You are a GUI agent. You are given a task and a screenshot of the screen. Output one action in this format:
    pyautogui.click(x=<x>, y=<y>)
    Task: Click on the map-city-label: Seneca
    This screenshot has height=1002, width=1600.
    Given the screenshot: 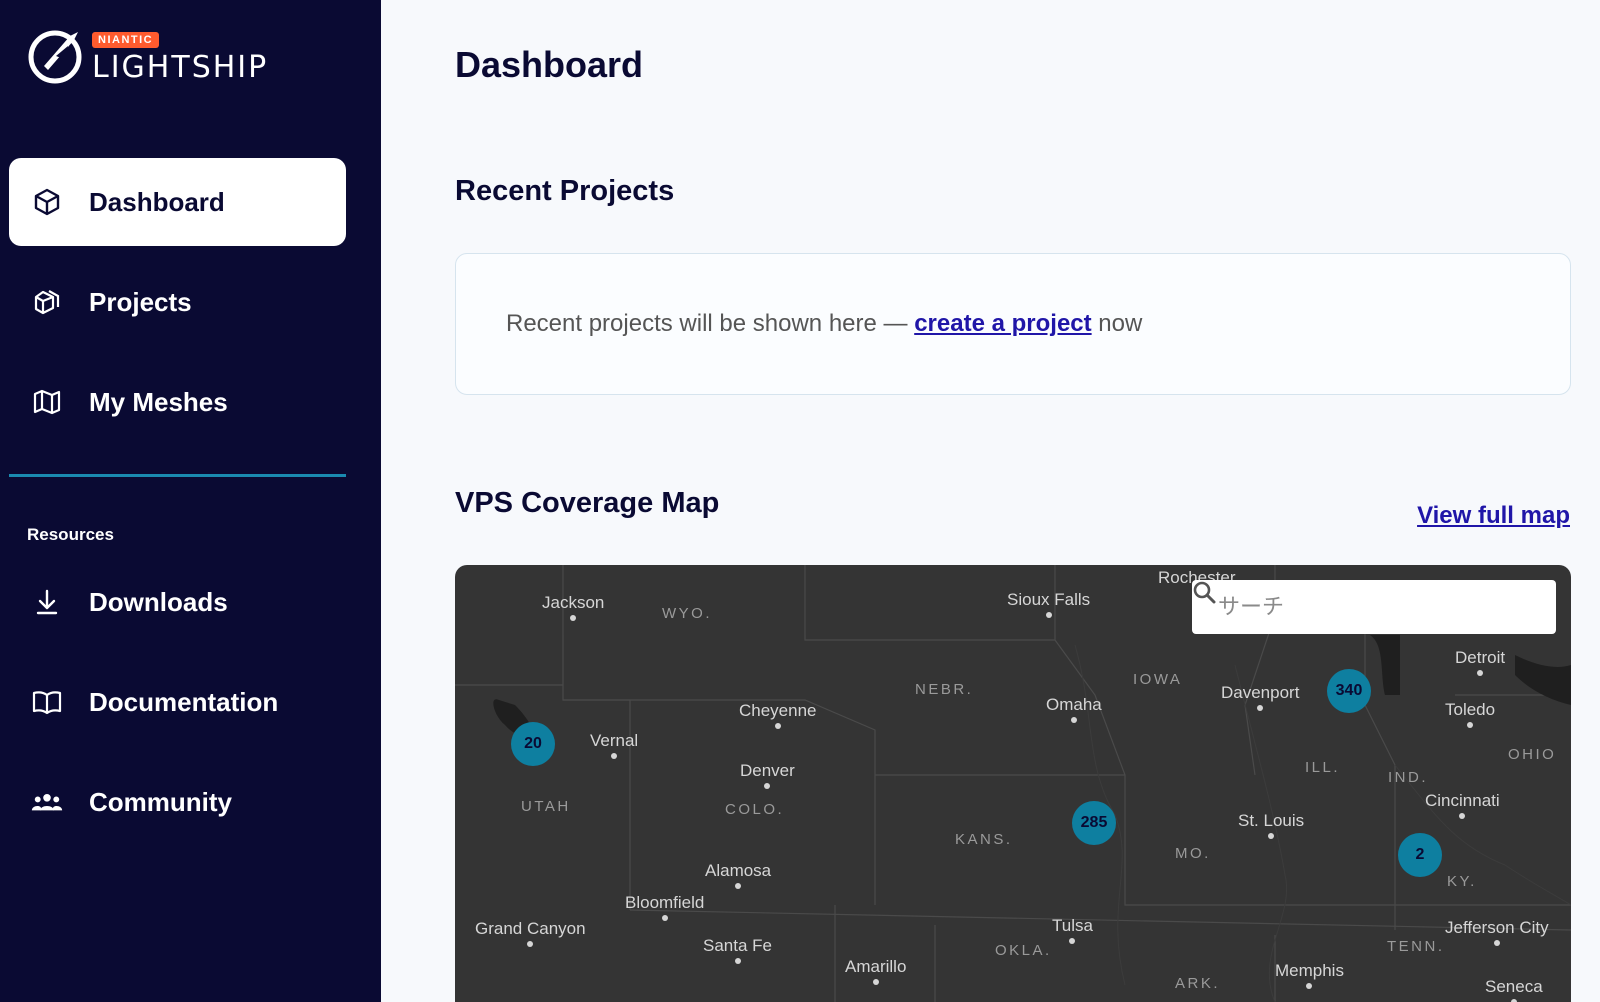 What is the action you would take?
    pyautogui.click(x=1514, y=989)
    